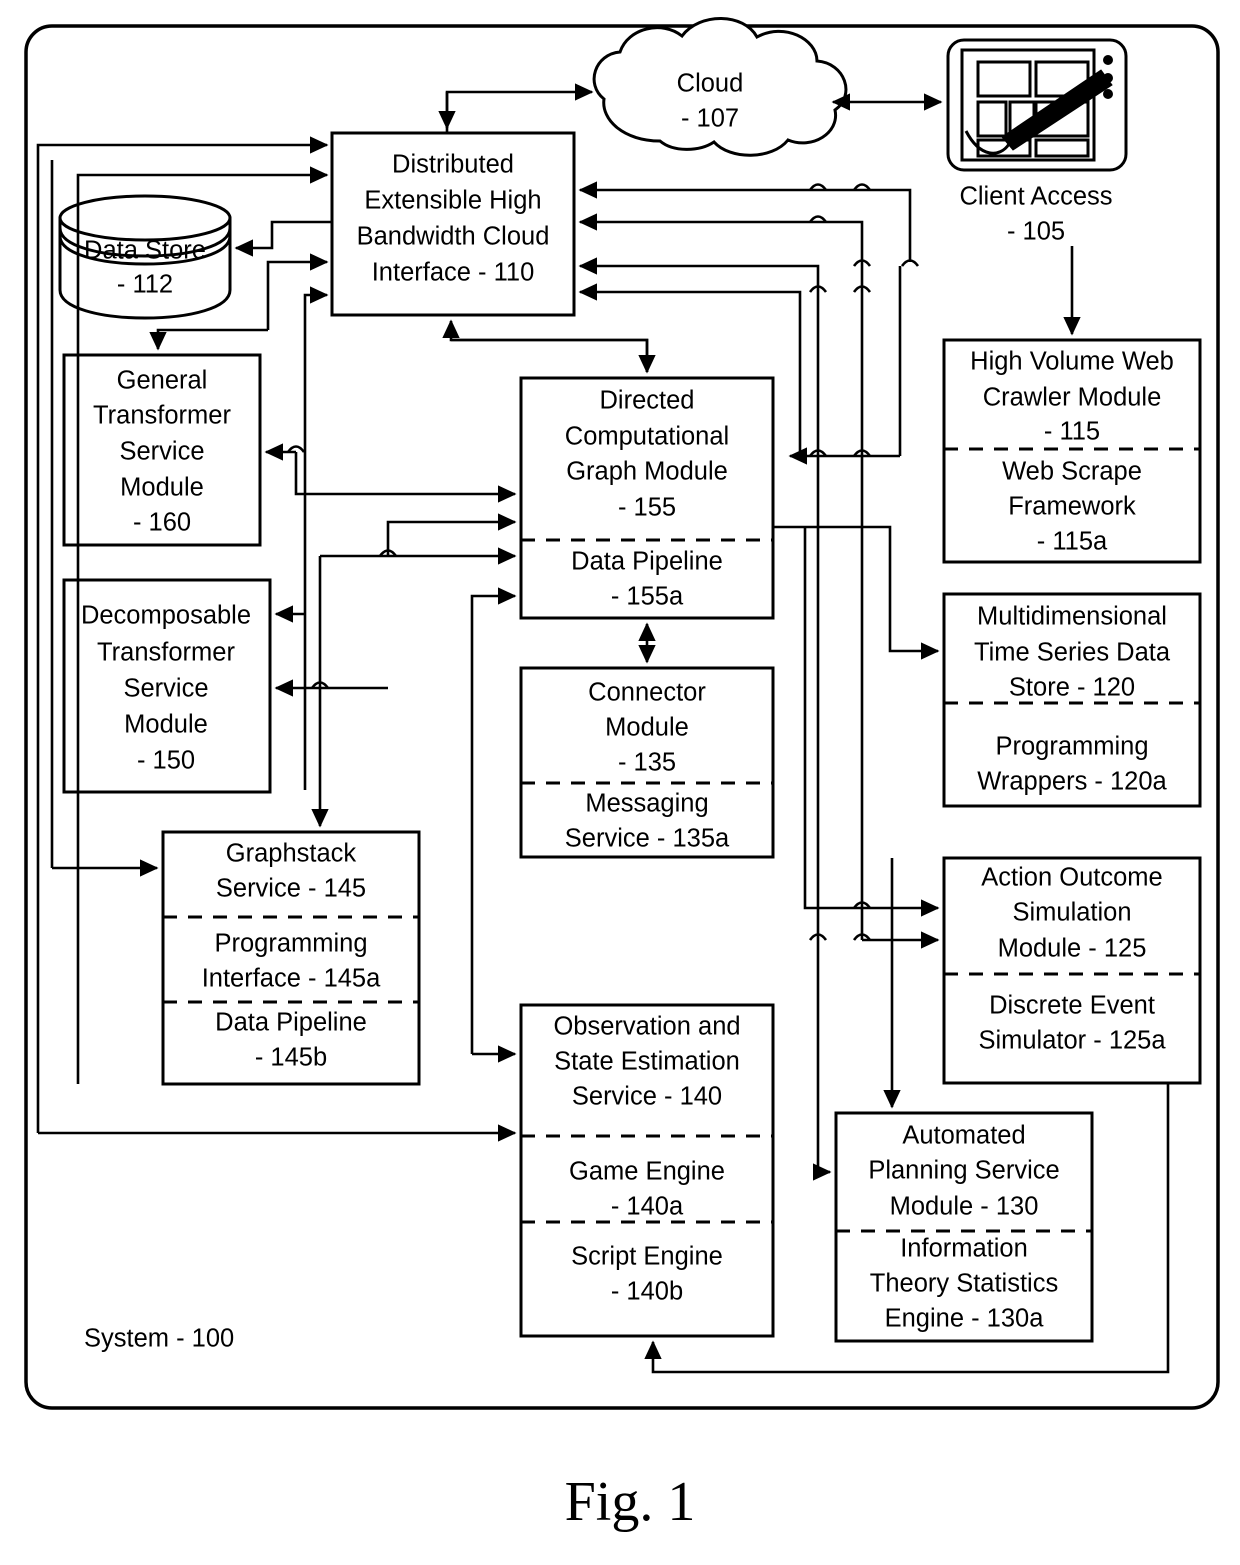  Describe the element at coordinates (291, 979) in the screenshot. I see `graphstack-sub1-line2: Interface - 145a` at that location.